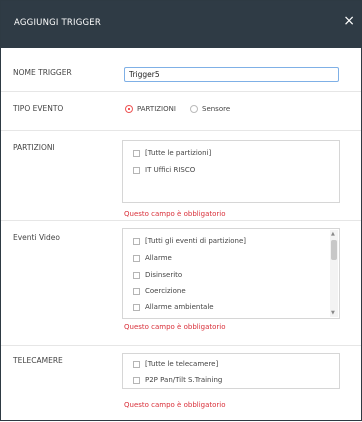  I want to click on partitions-label: PARTIZIONI, so click(34, 147).